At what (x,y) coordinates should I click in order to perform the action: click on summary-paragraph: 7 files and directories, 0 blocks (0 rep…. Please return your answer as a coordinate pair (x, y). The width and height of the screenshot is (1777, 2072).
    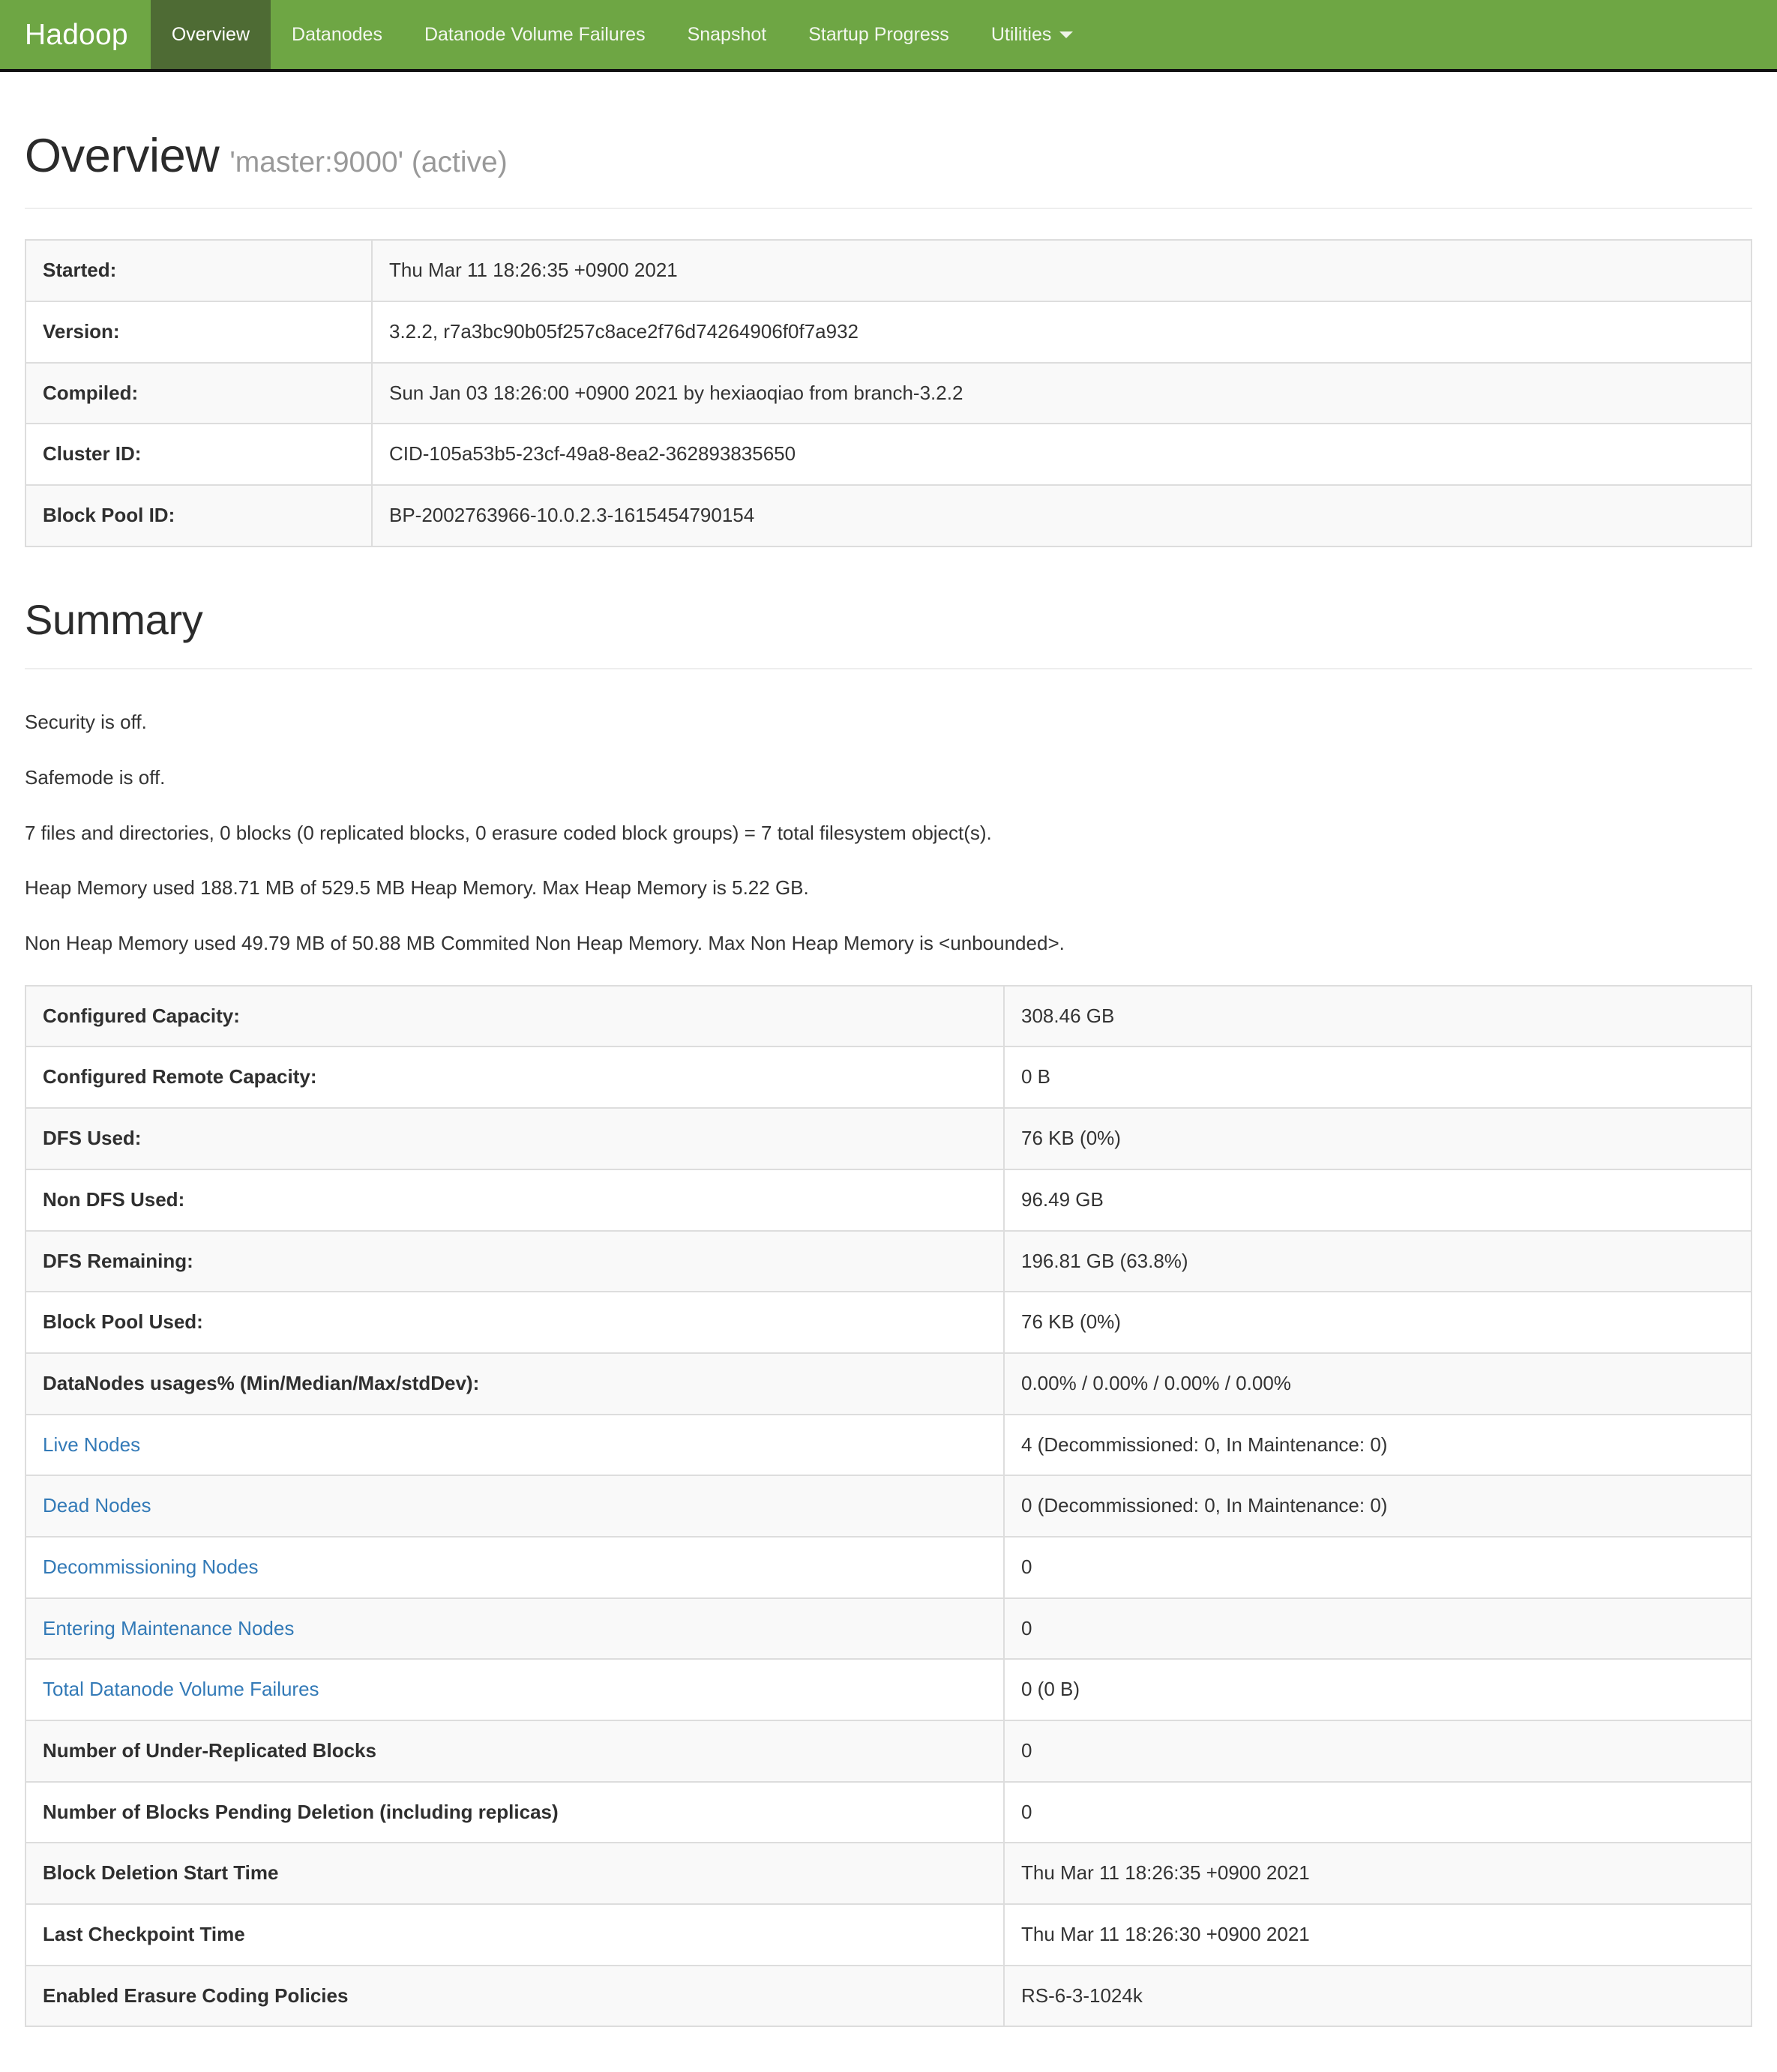
    Looking at the image, I should click on (509, 833).